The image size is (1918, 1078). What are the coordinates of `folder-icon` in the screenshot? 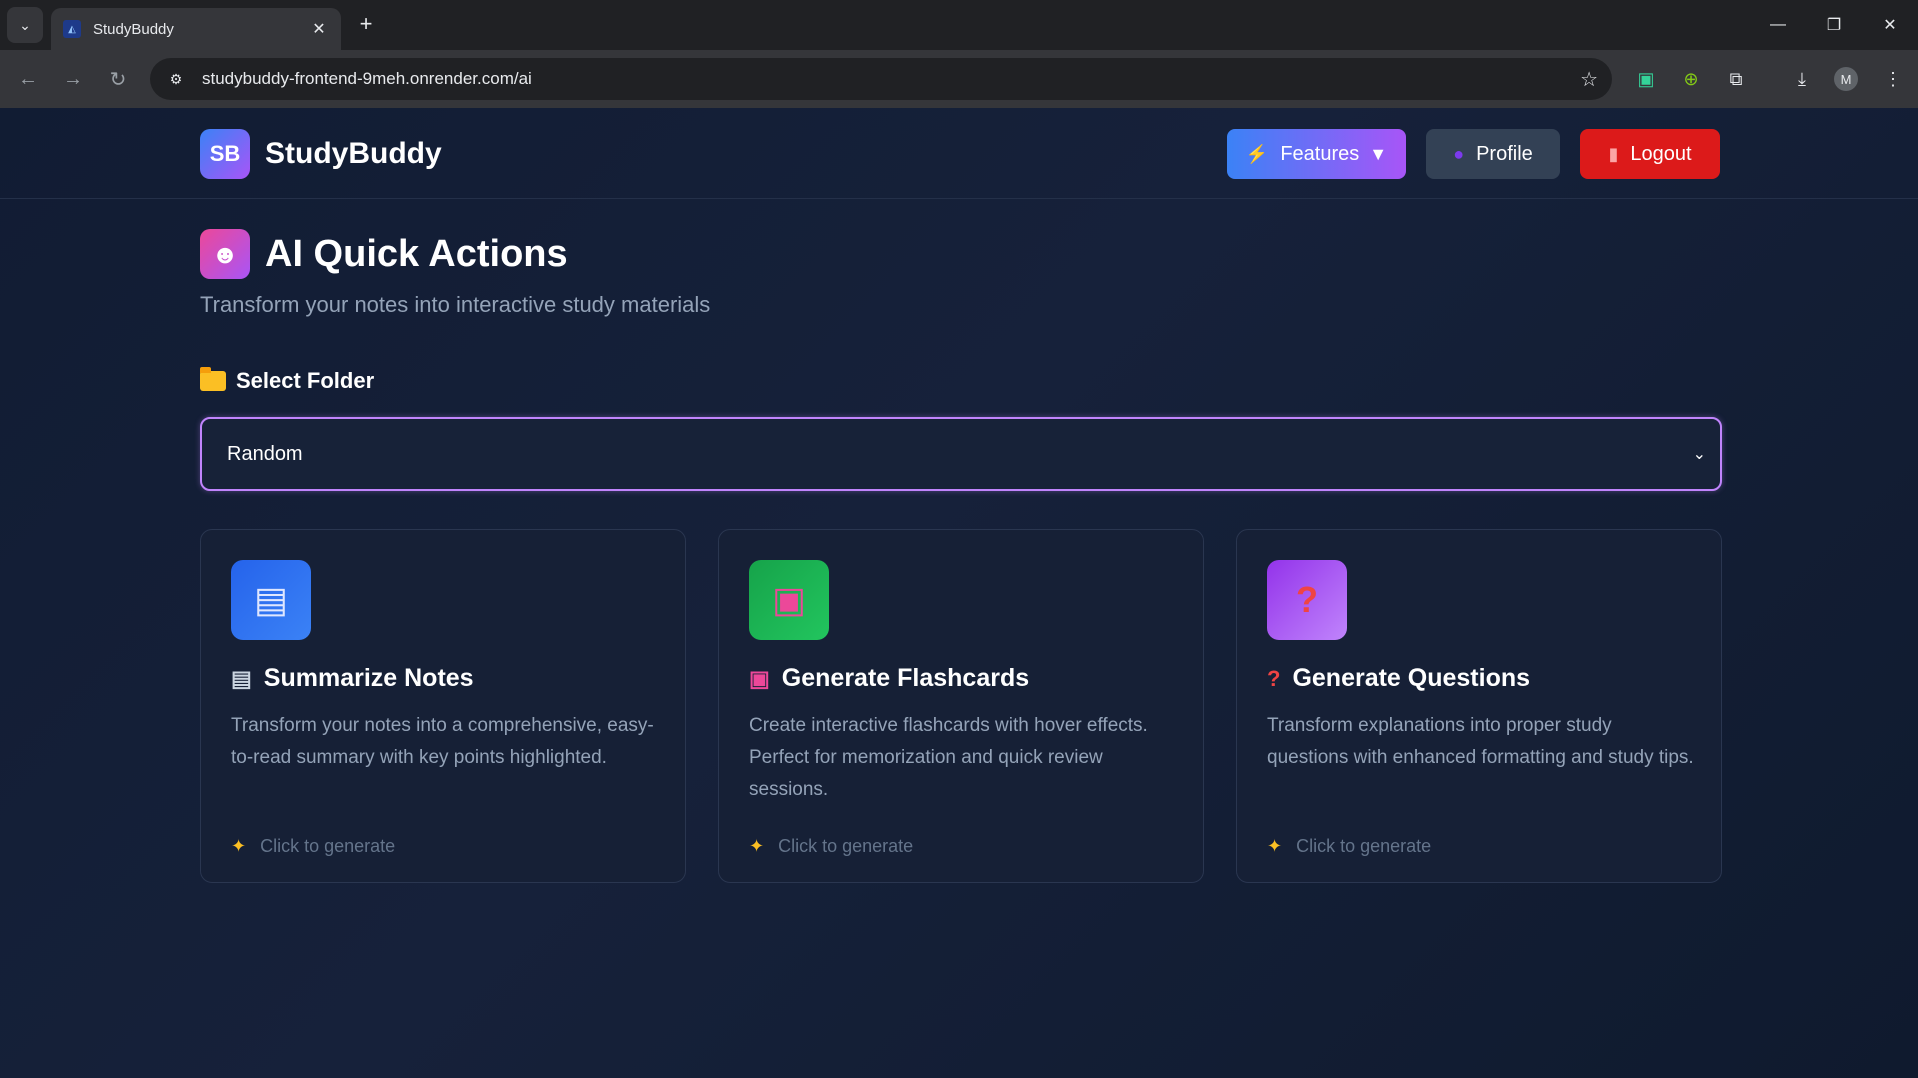 It's located at (213, 379).